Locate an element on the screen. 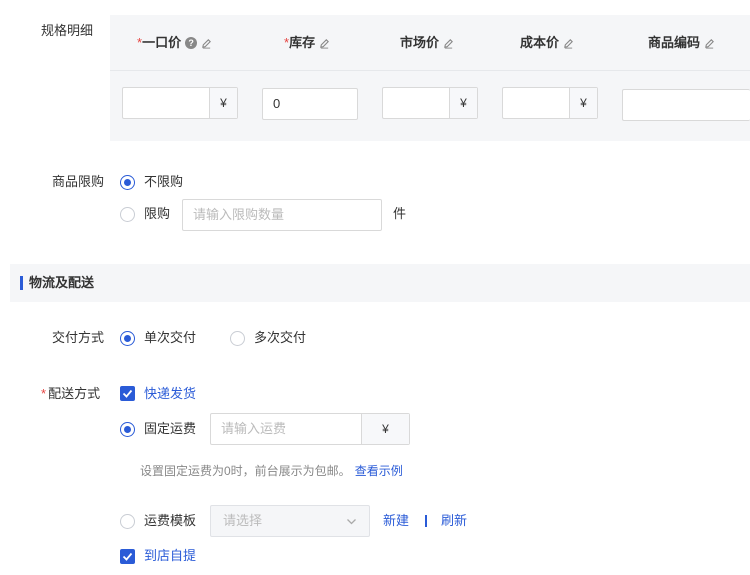 The image size is (750, 575). col-market-price: 市场价 is located at coordinates (427, 43).